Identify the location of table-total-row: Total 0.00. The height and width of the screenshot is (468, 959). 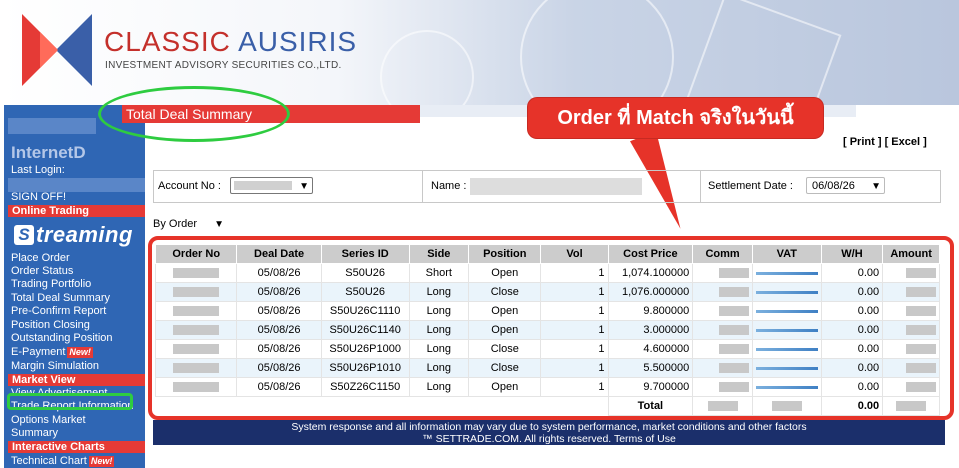
(548, 406).